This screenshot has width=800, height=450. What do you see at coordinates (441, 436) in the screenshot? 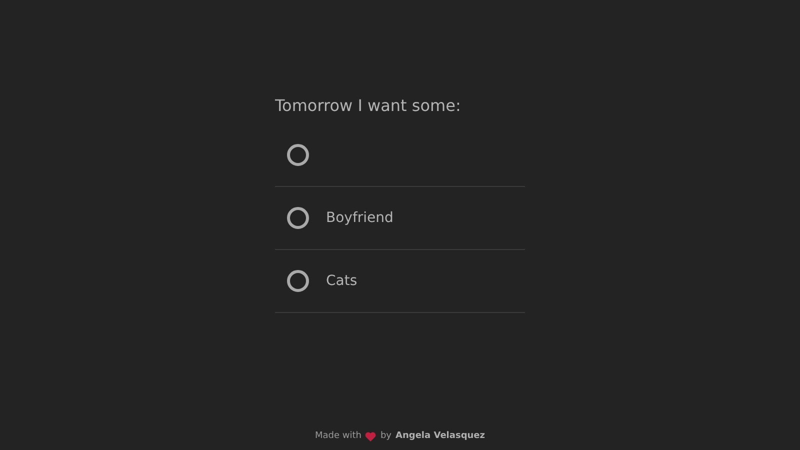
I see `author-name: Angela Velasquez` at bounding box center [441, 436].